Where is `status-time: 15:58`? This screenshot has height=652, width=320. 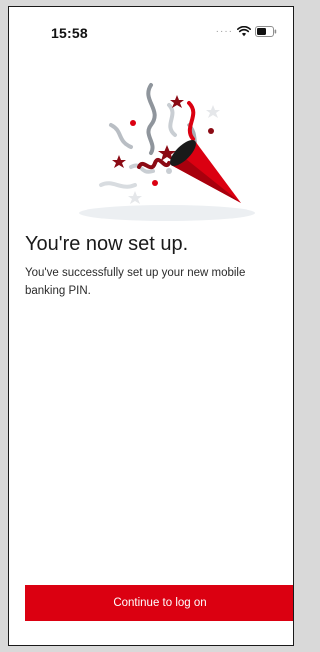
status-time: 15:58 is located at coordinates (69, 33).